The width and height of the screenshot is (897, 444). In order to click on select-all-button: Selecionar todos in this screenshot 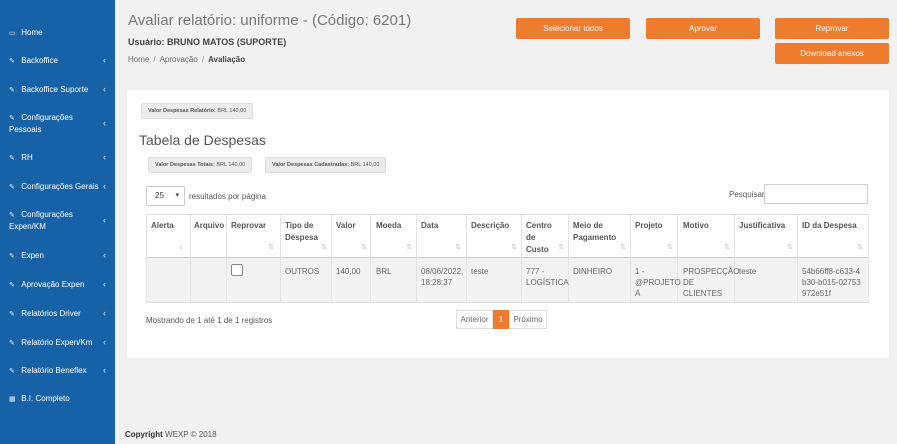, I will do `click(573, 28)`.